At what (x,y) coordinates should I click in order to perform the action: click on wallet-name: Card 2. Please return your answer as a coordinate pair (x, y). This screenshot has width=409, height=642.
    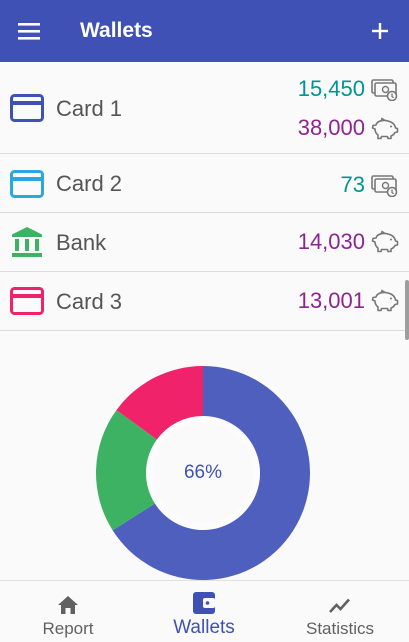
    Looking at the image, I should click on (89, 183).